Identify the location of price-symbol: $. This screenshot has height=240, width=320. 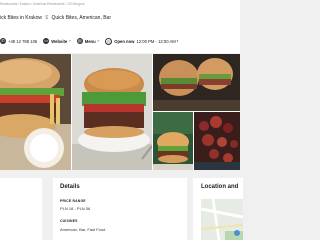
(47, 18).